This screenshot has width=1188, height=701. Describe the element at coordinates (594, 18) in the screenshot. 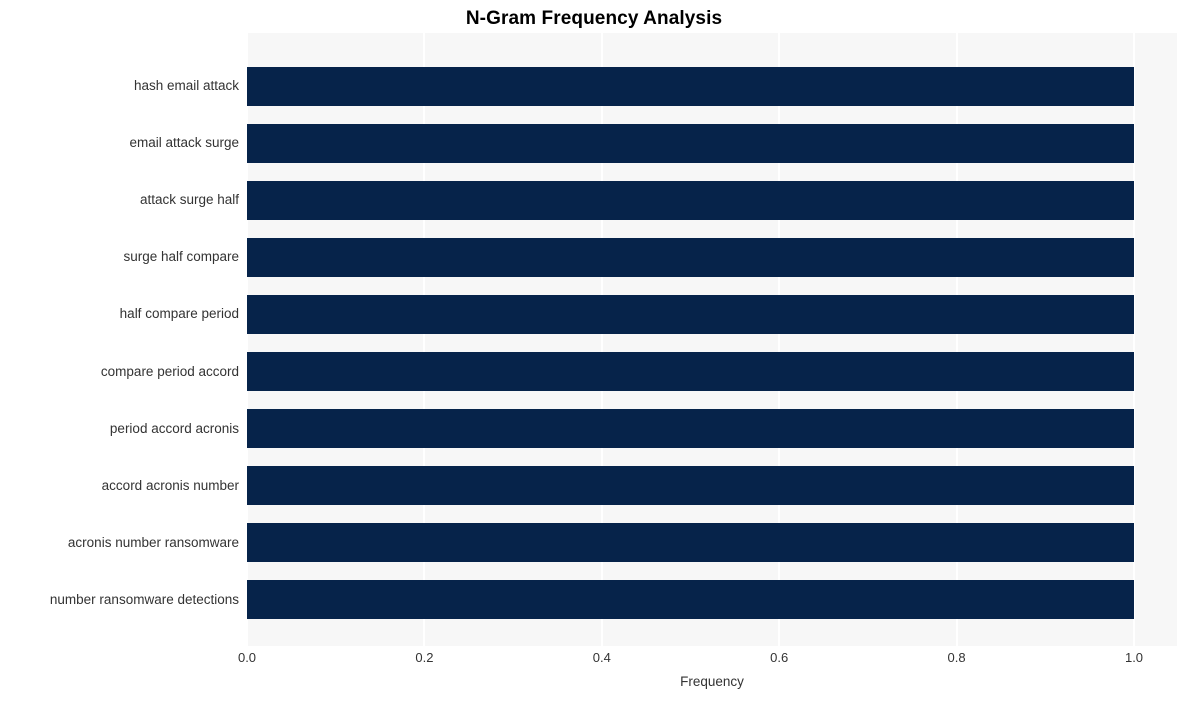

I see `chart-title: N-Gram Frequency Analysis` at that location.